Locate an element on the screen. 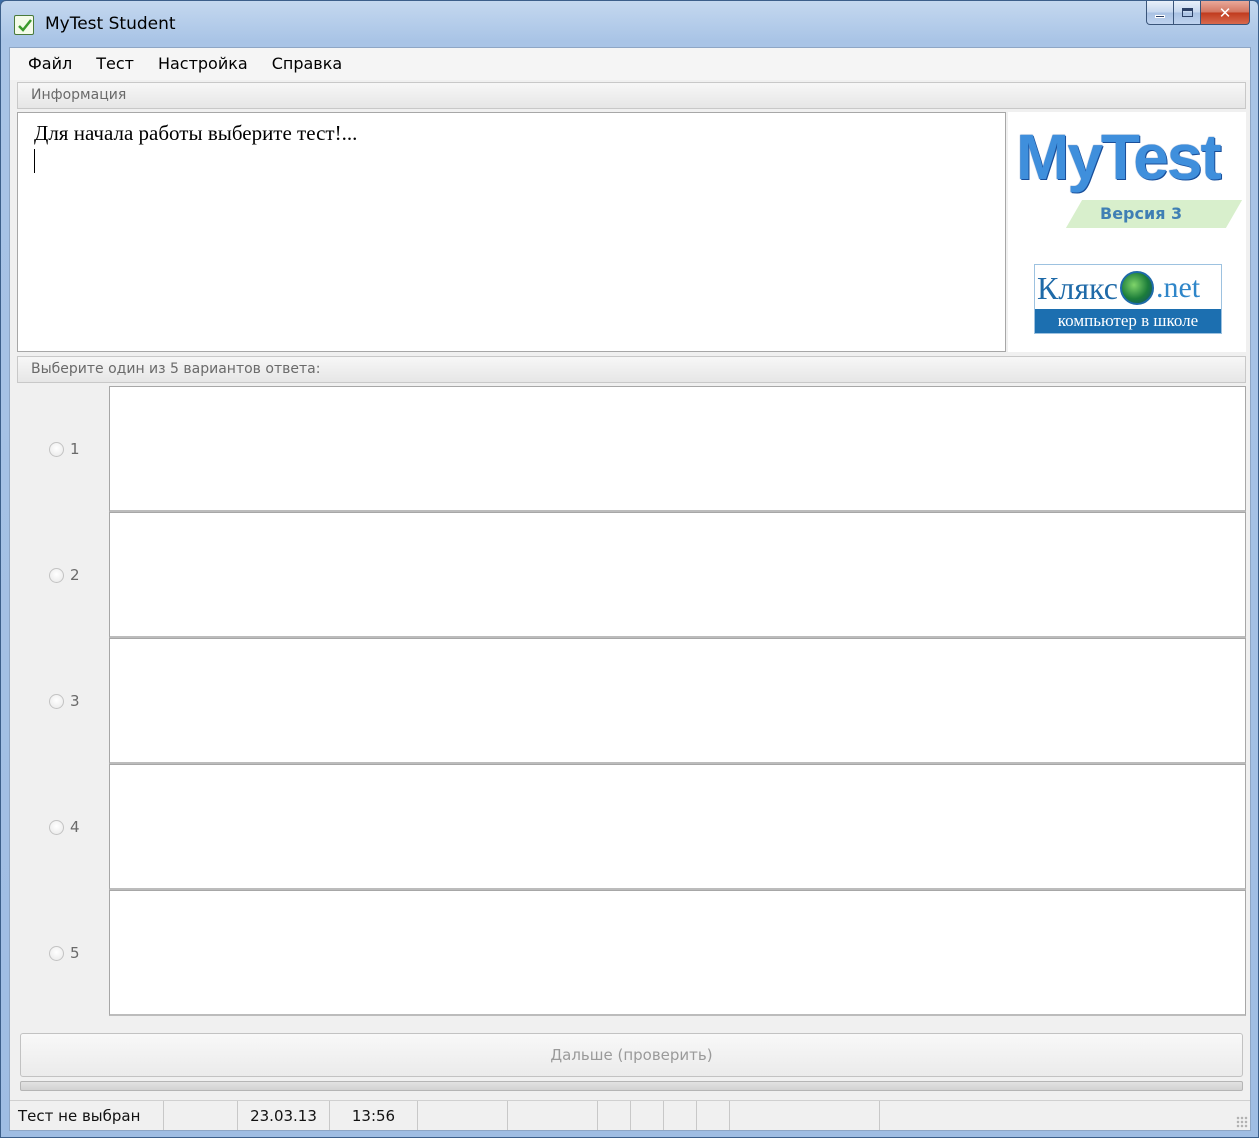  resize-grip-icon is located at coordinates (1242, 1122).